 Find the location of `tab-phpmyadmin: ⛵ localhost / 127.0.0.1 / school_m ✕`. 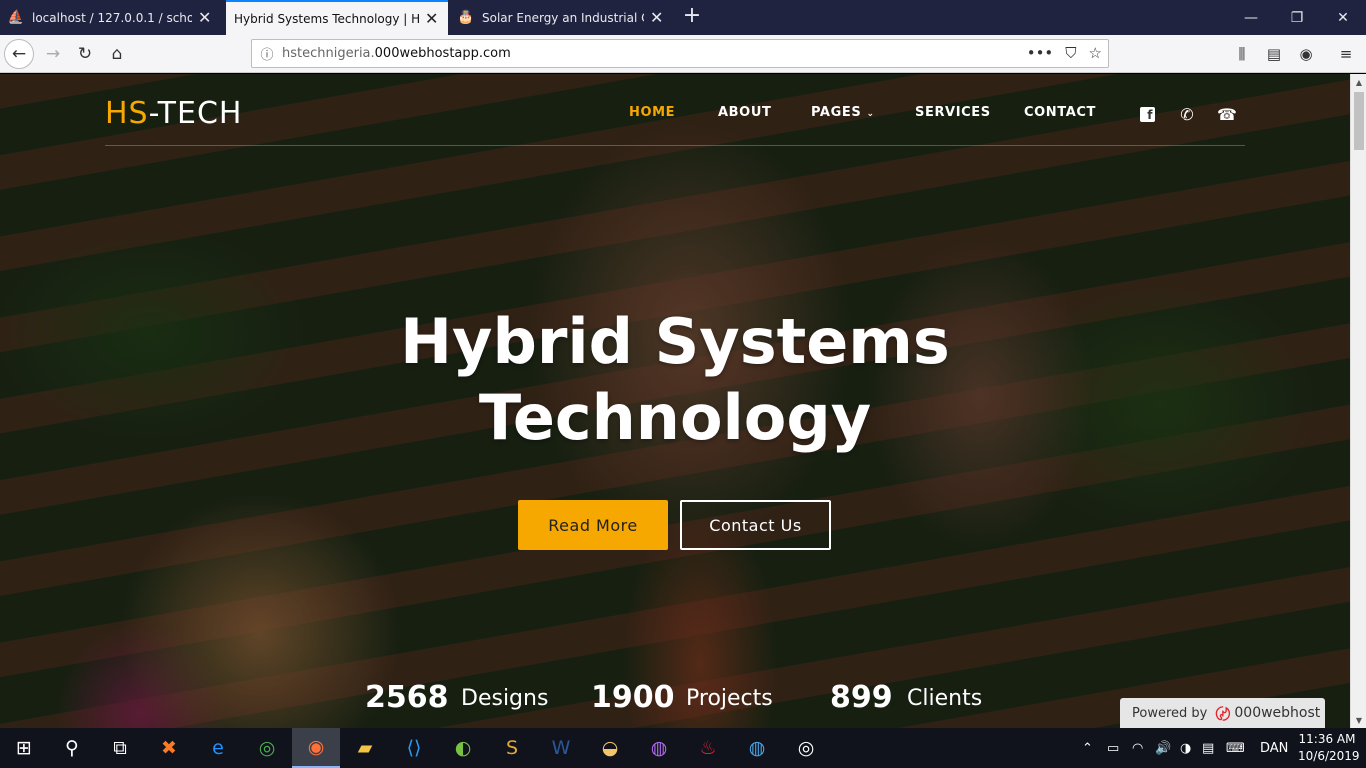

tab-phpmyadmin: ⛵ localhost / 127.0.0.1 / school_m ✕ is located at coordinates (113, 17).